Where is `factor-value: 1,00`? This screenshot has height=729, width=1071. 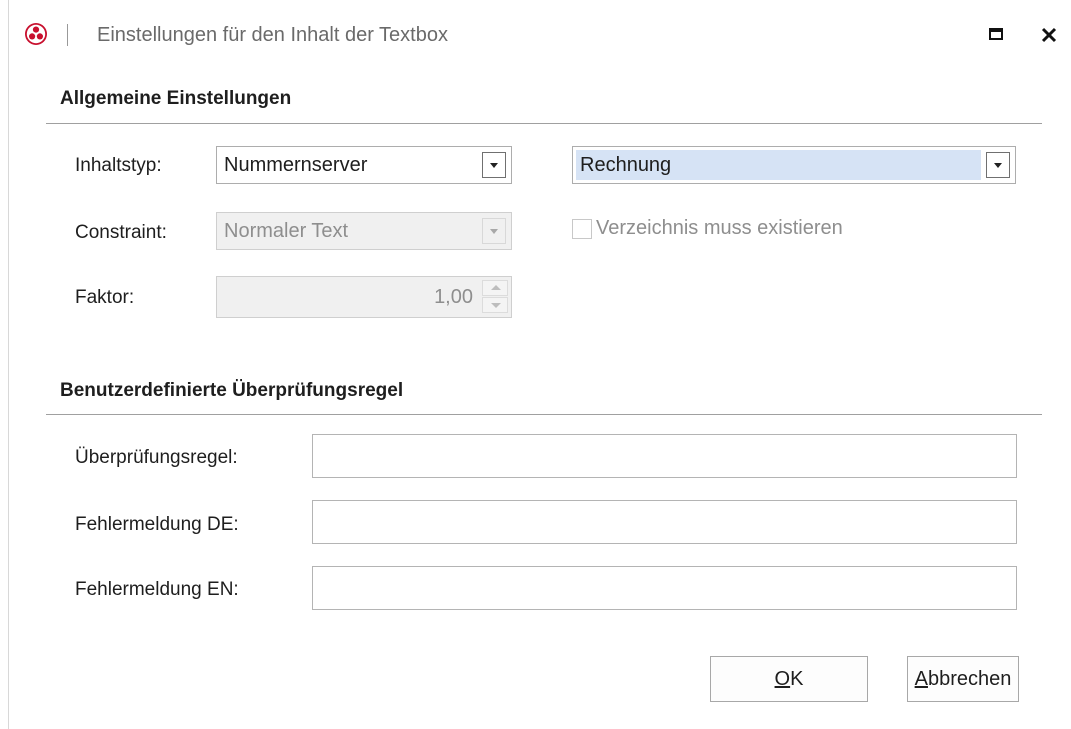 factor-value: 1,00 is located at coordinates (453, 297).